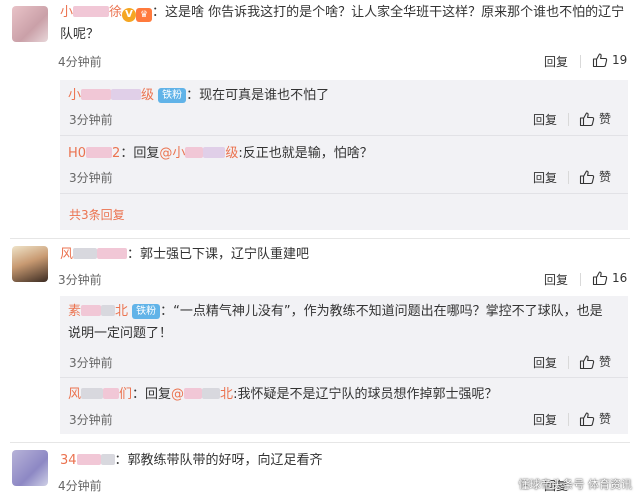 This screenshot has height=498, width=640. What do you see at coordinates (609, 278) in the screenshot?
I see `like-button: 16` at bounding box center [609, 278].